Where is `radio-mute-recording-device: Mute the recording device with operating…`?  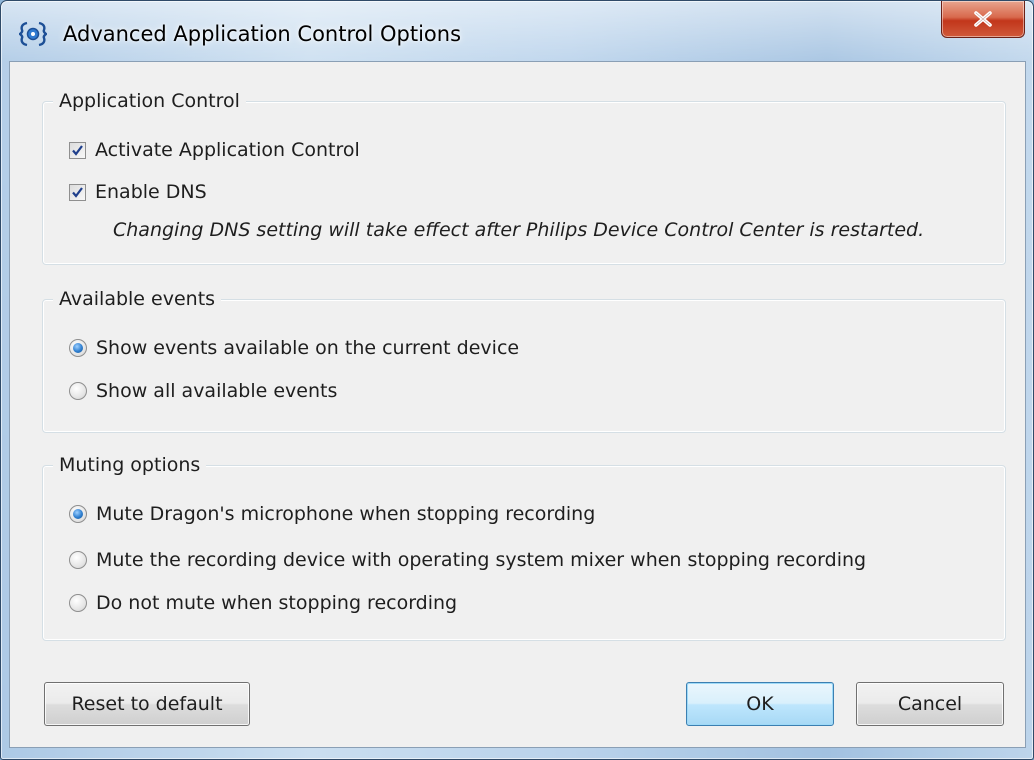
radio-mute-recording-device: Mute the recording device with operating… is located at coordinates (467, 560).